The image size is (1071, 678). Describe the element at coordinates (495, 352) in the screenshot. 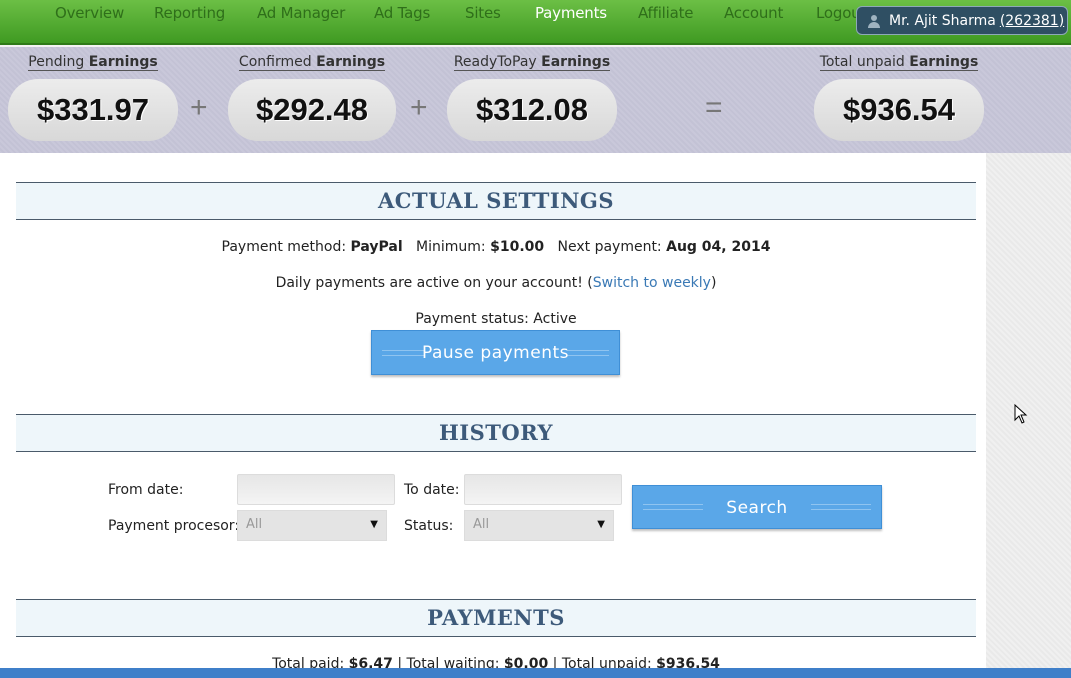

I see `pause-payments-button: Pause payments` at that location.